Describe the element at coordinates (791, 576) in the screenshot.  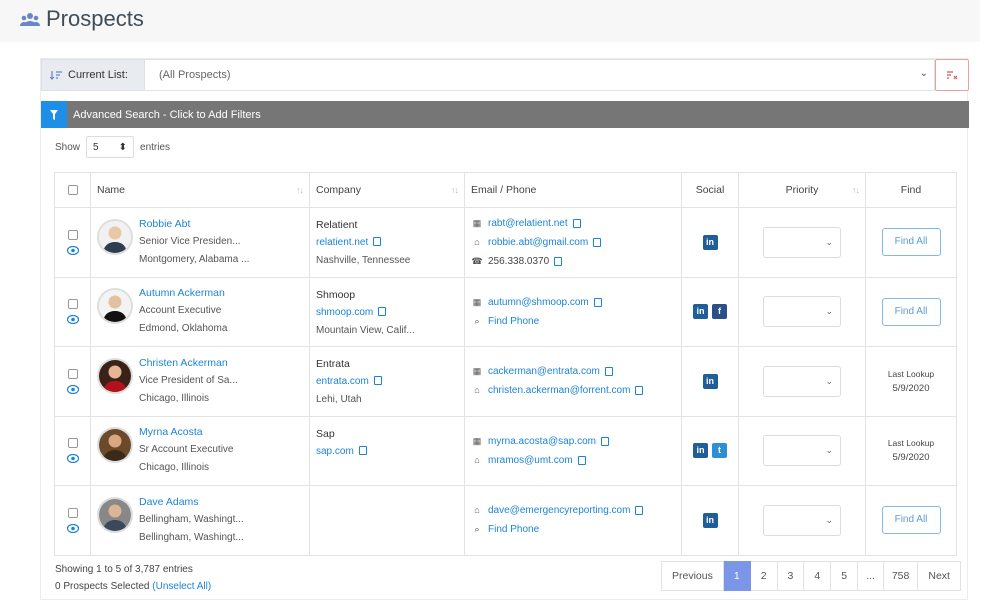
I see `page-button: 3` at that location.